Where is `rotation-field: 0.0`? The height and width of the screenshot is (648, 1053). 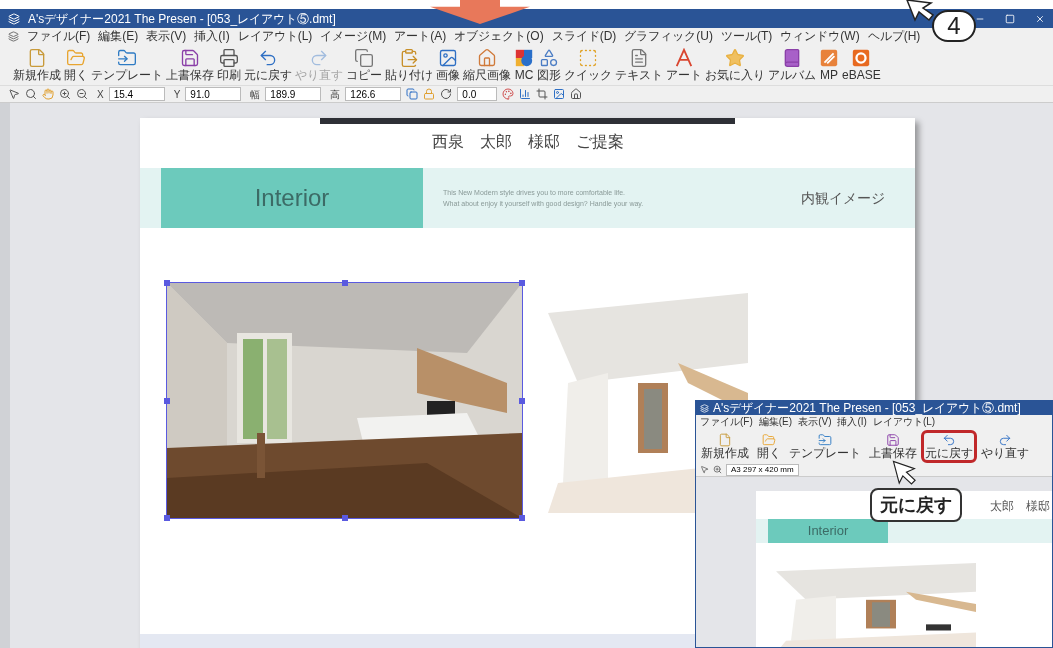 rotation-field: 0.0 is located at coordinates (477, 94).